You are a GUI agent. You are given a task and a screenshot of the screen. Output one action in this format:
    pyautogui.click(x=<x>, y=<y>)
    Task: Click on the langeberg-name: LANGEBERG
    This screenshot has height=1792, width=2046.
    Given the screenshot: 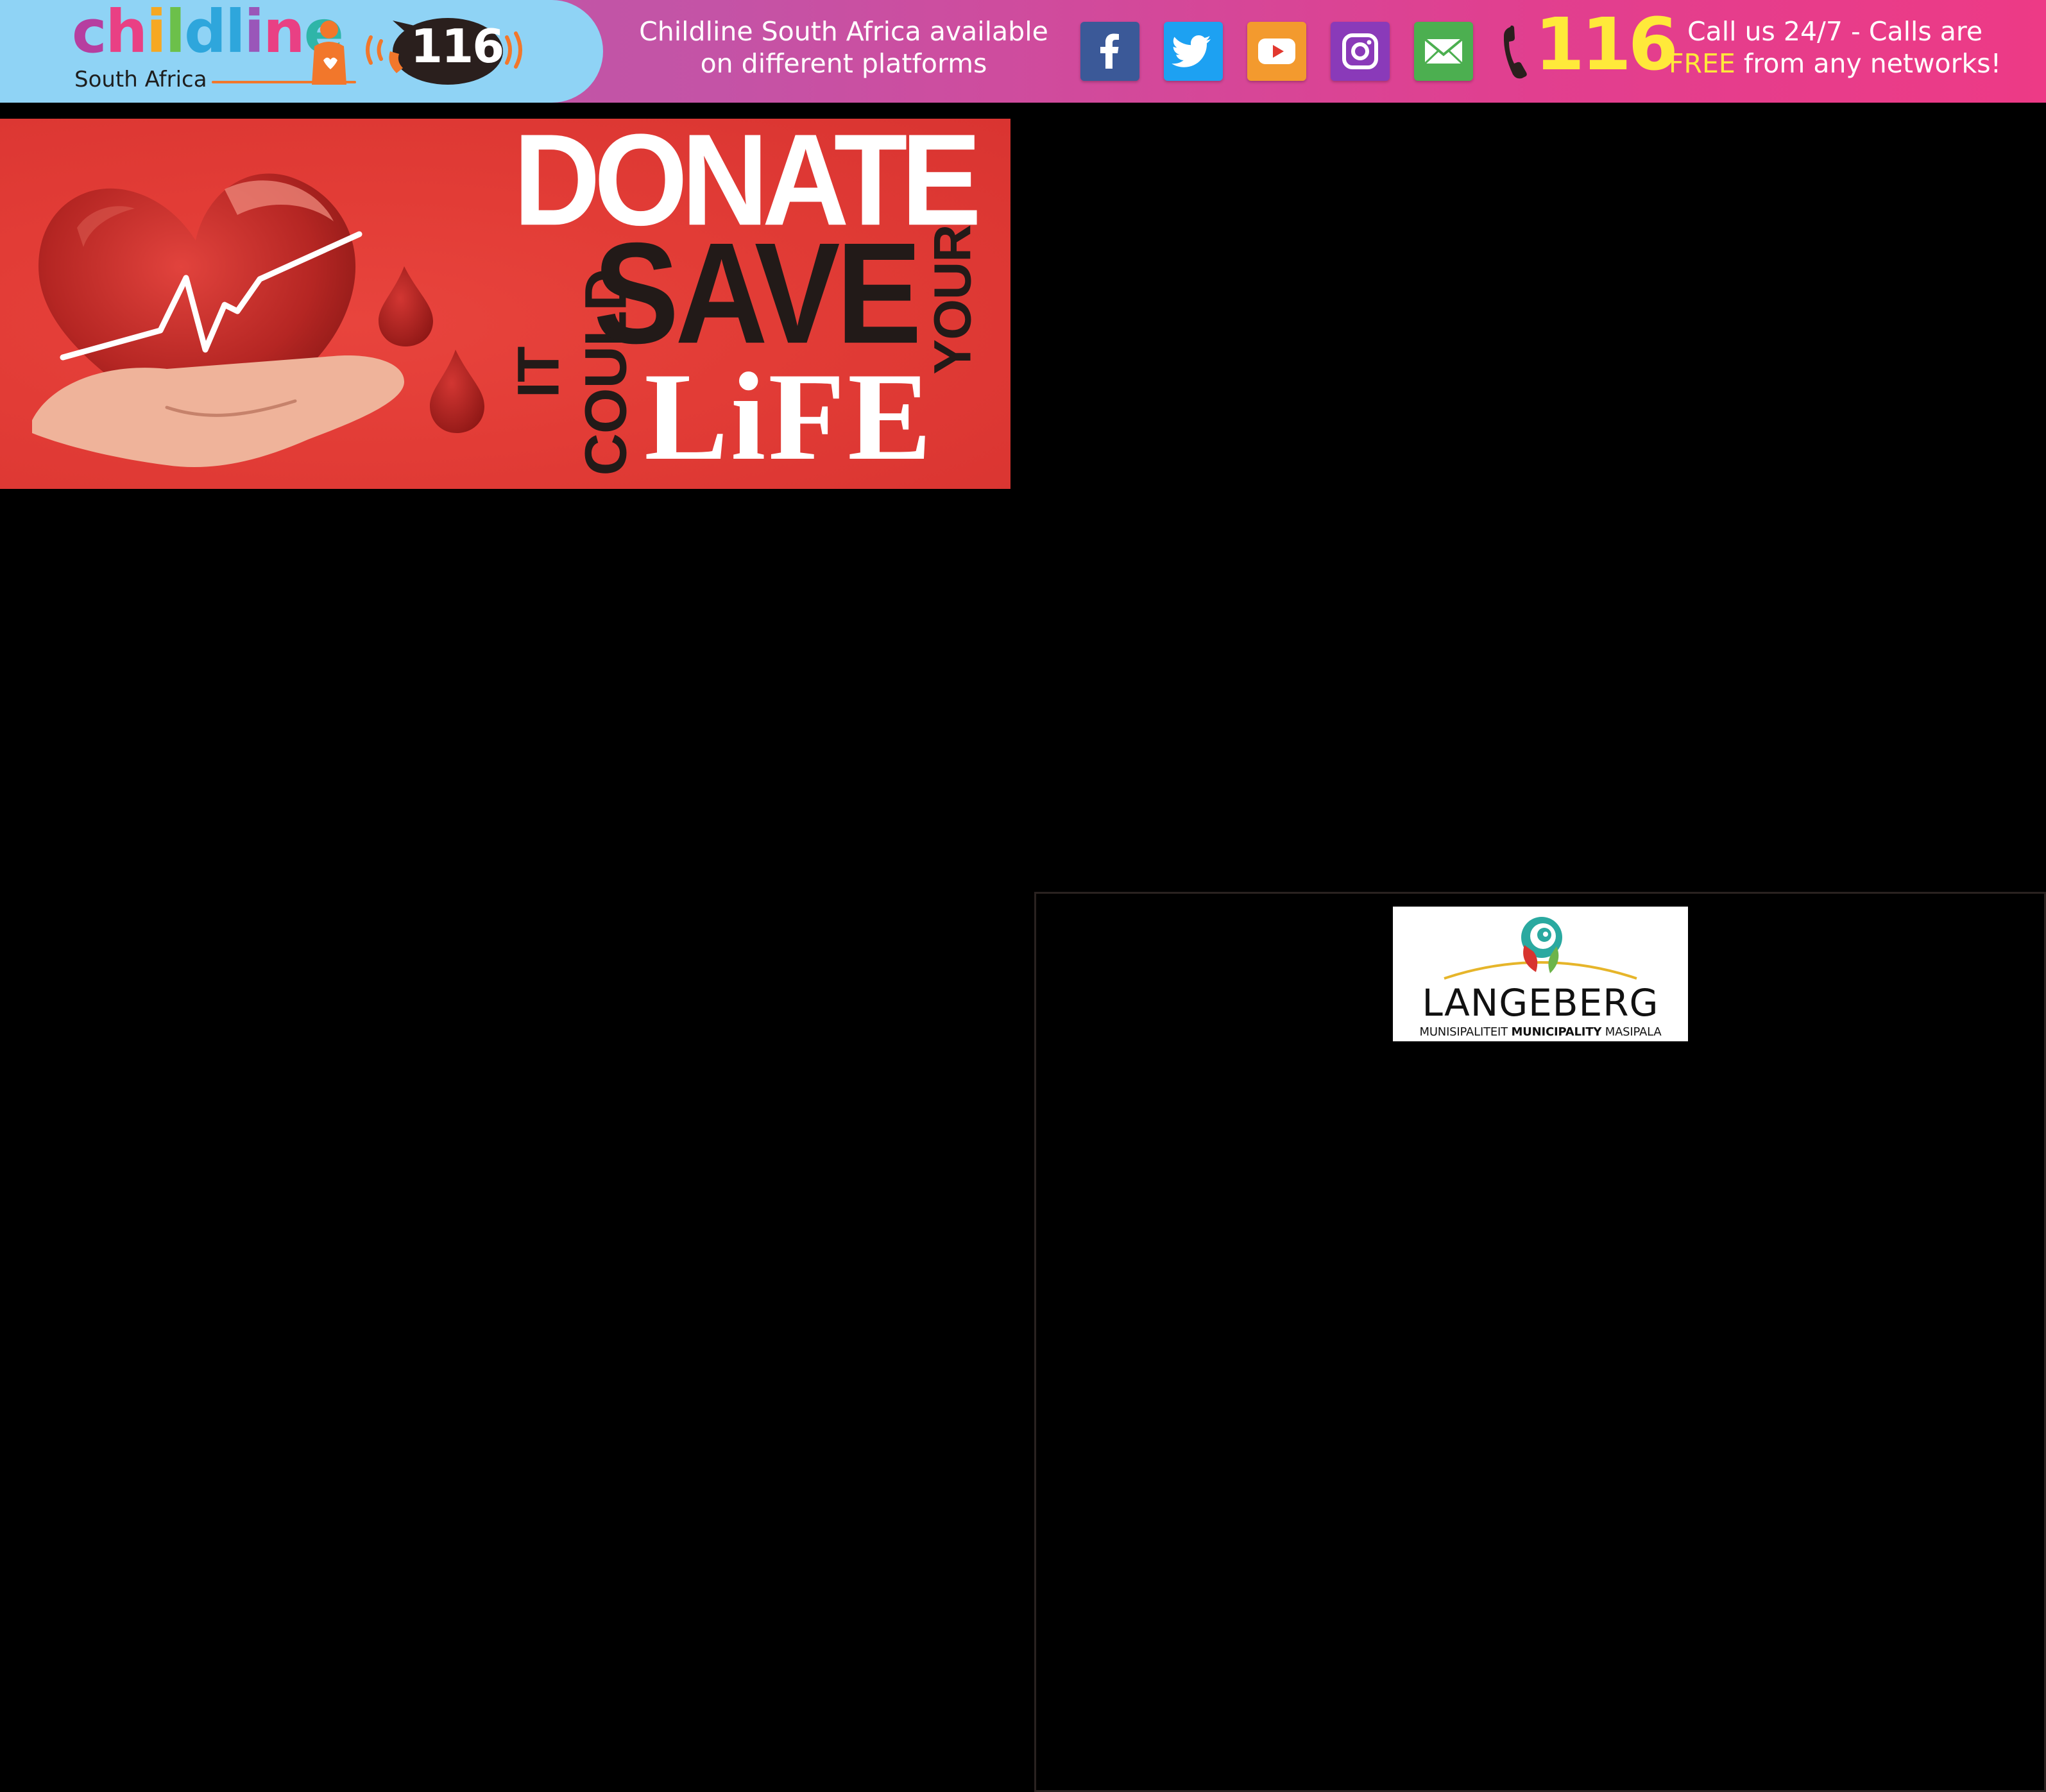 What is the action you would take?
    pyautogui.click(x=1541, y=1003)
    